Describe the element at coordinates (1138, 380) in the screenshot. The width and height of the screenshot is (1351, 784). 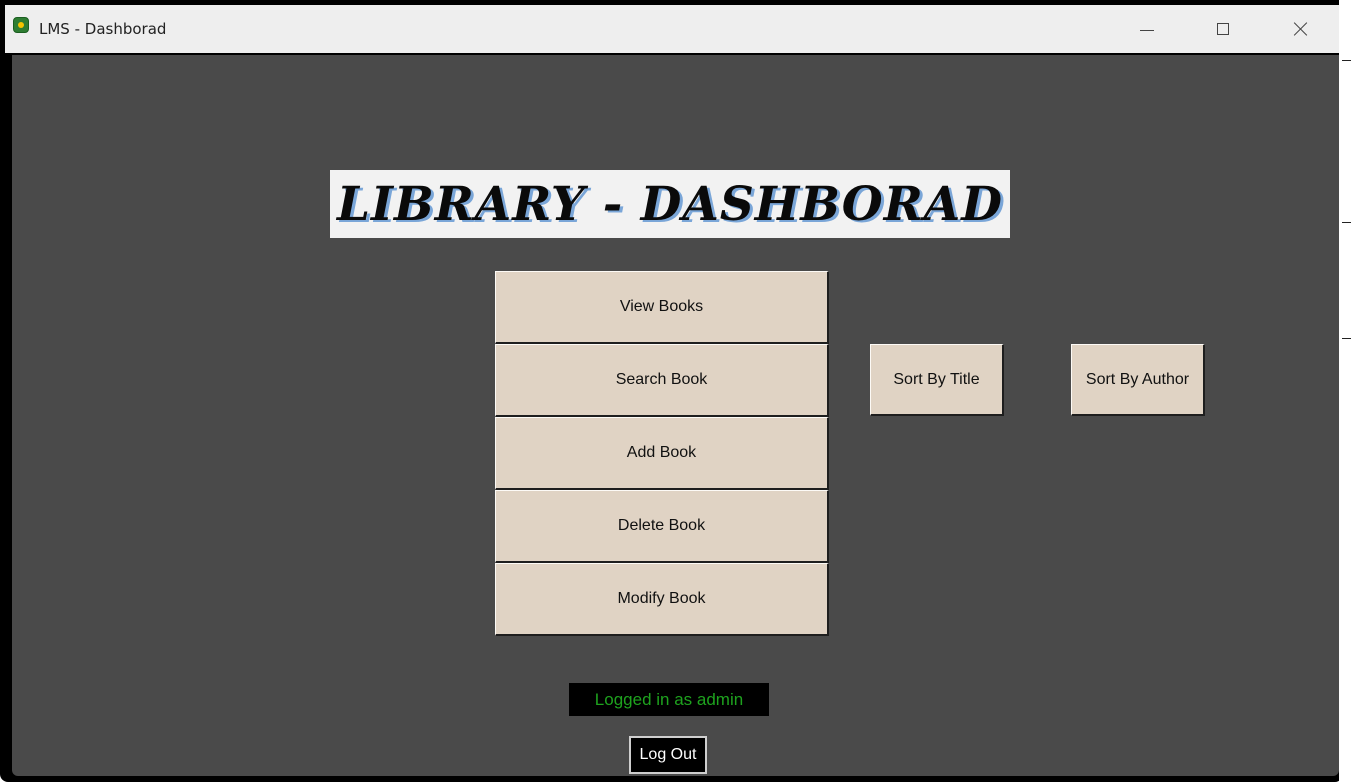
I see `sort-by-author-button: Sort By Author` at that location.